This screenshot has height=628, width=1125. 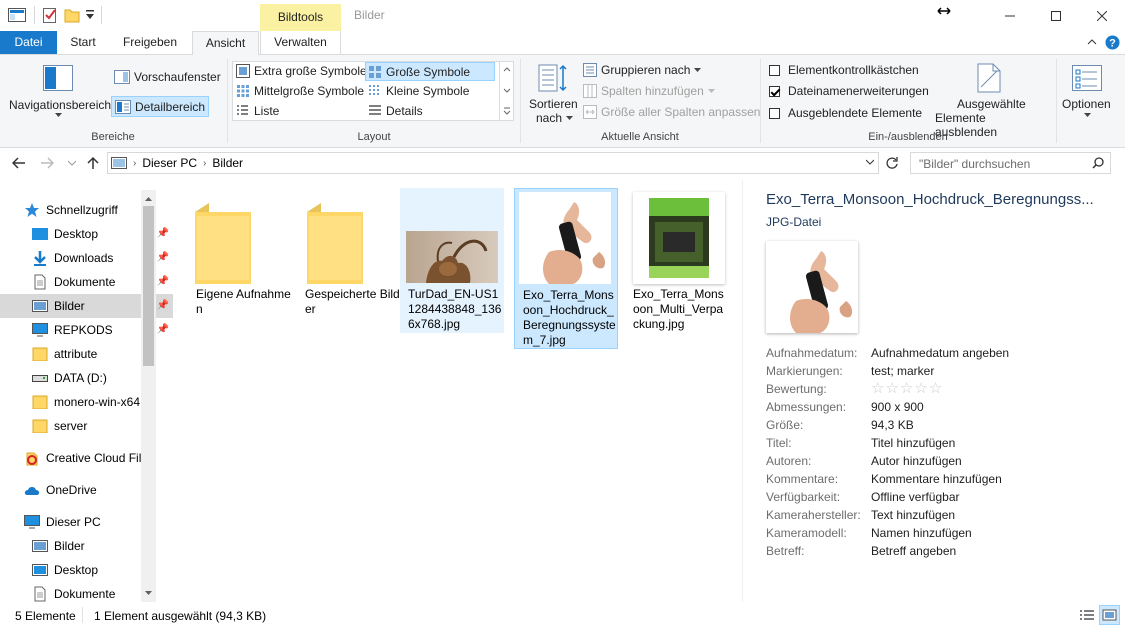 I want to click on details-value: Kommentare hinzufügen, so click(x=936, y=479).